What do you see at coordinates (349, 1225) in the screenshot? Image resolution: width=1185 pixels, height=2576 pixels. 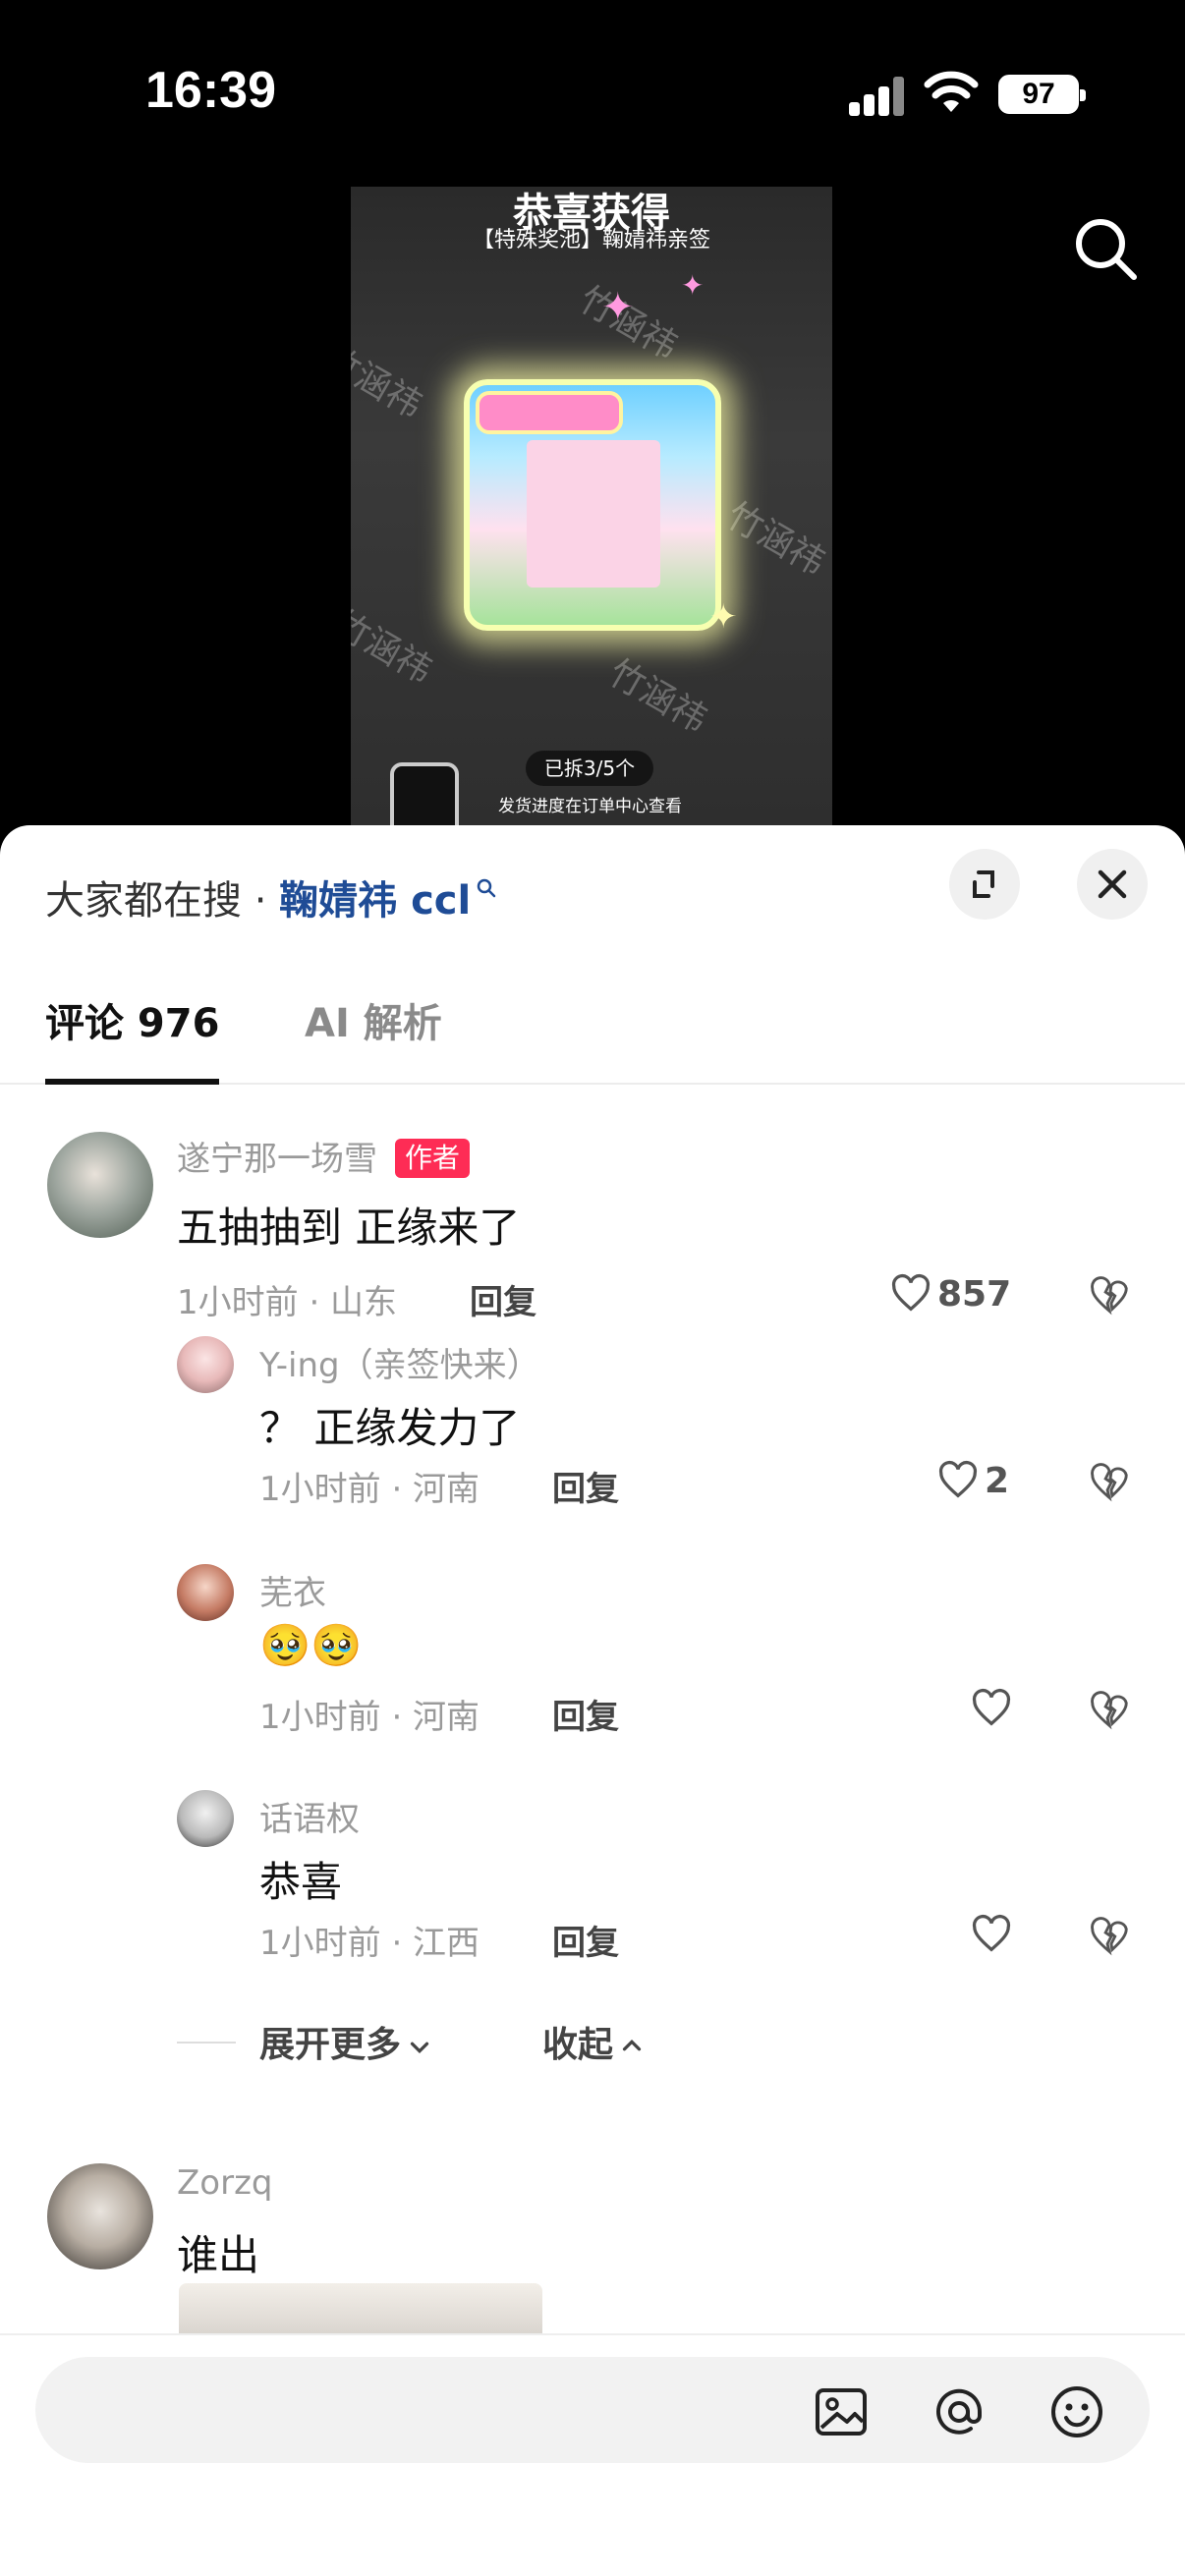 I see `comment-text: 五抽抽到 正缘来了` at bounding box center [349, 1225].